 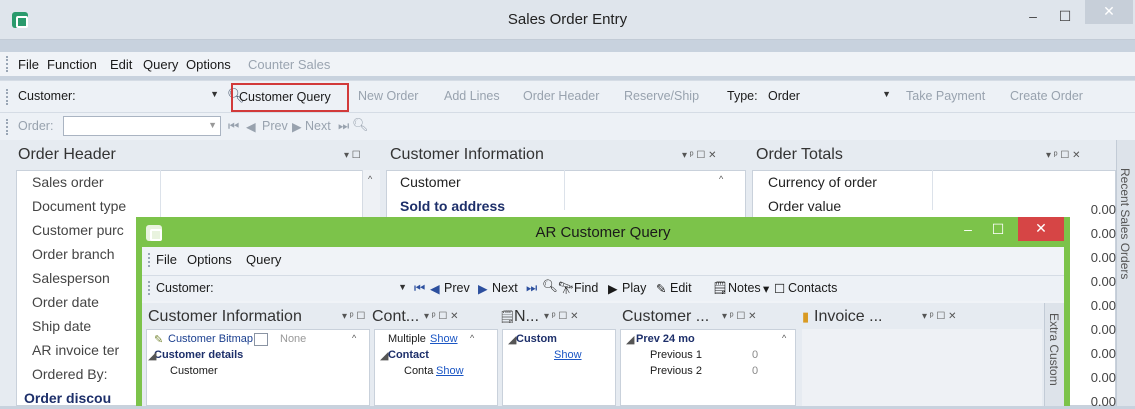 I want to click on menu-edit: Edit, so click(x=121, y=64).